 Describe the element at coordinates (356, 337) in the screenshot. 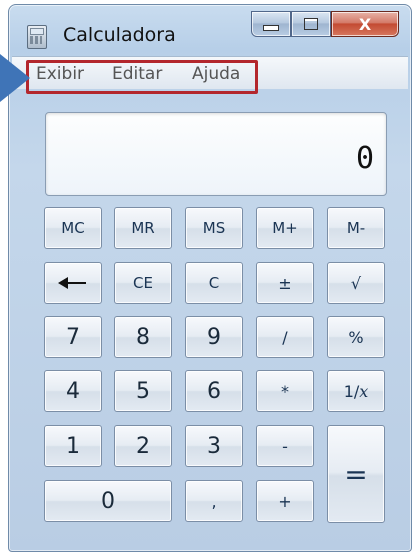

I see `percent-button: %` at that location.